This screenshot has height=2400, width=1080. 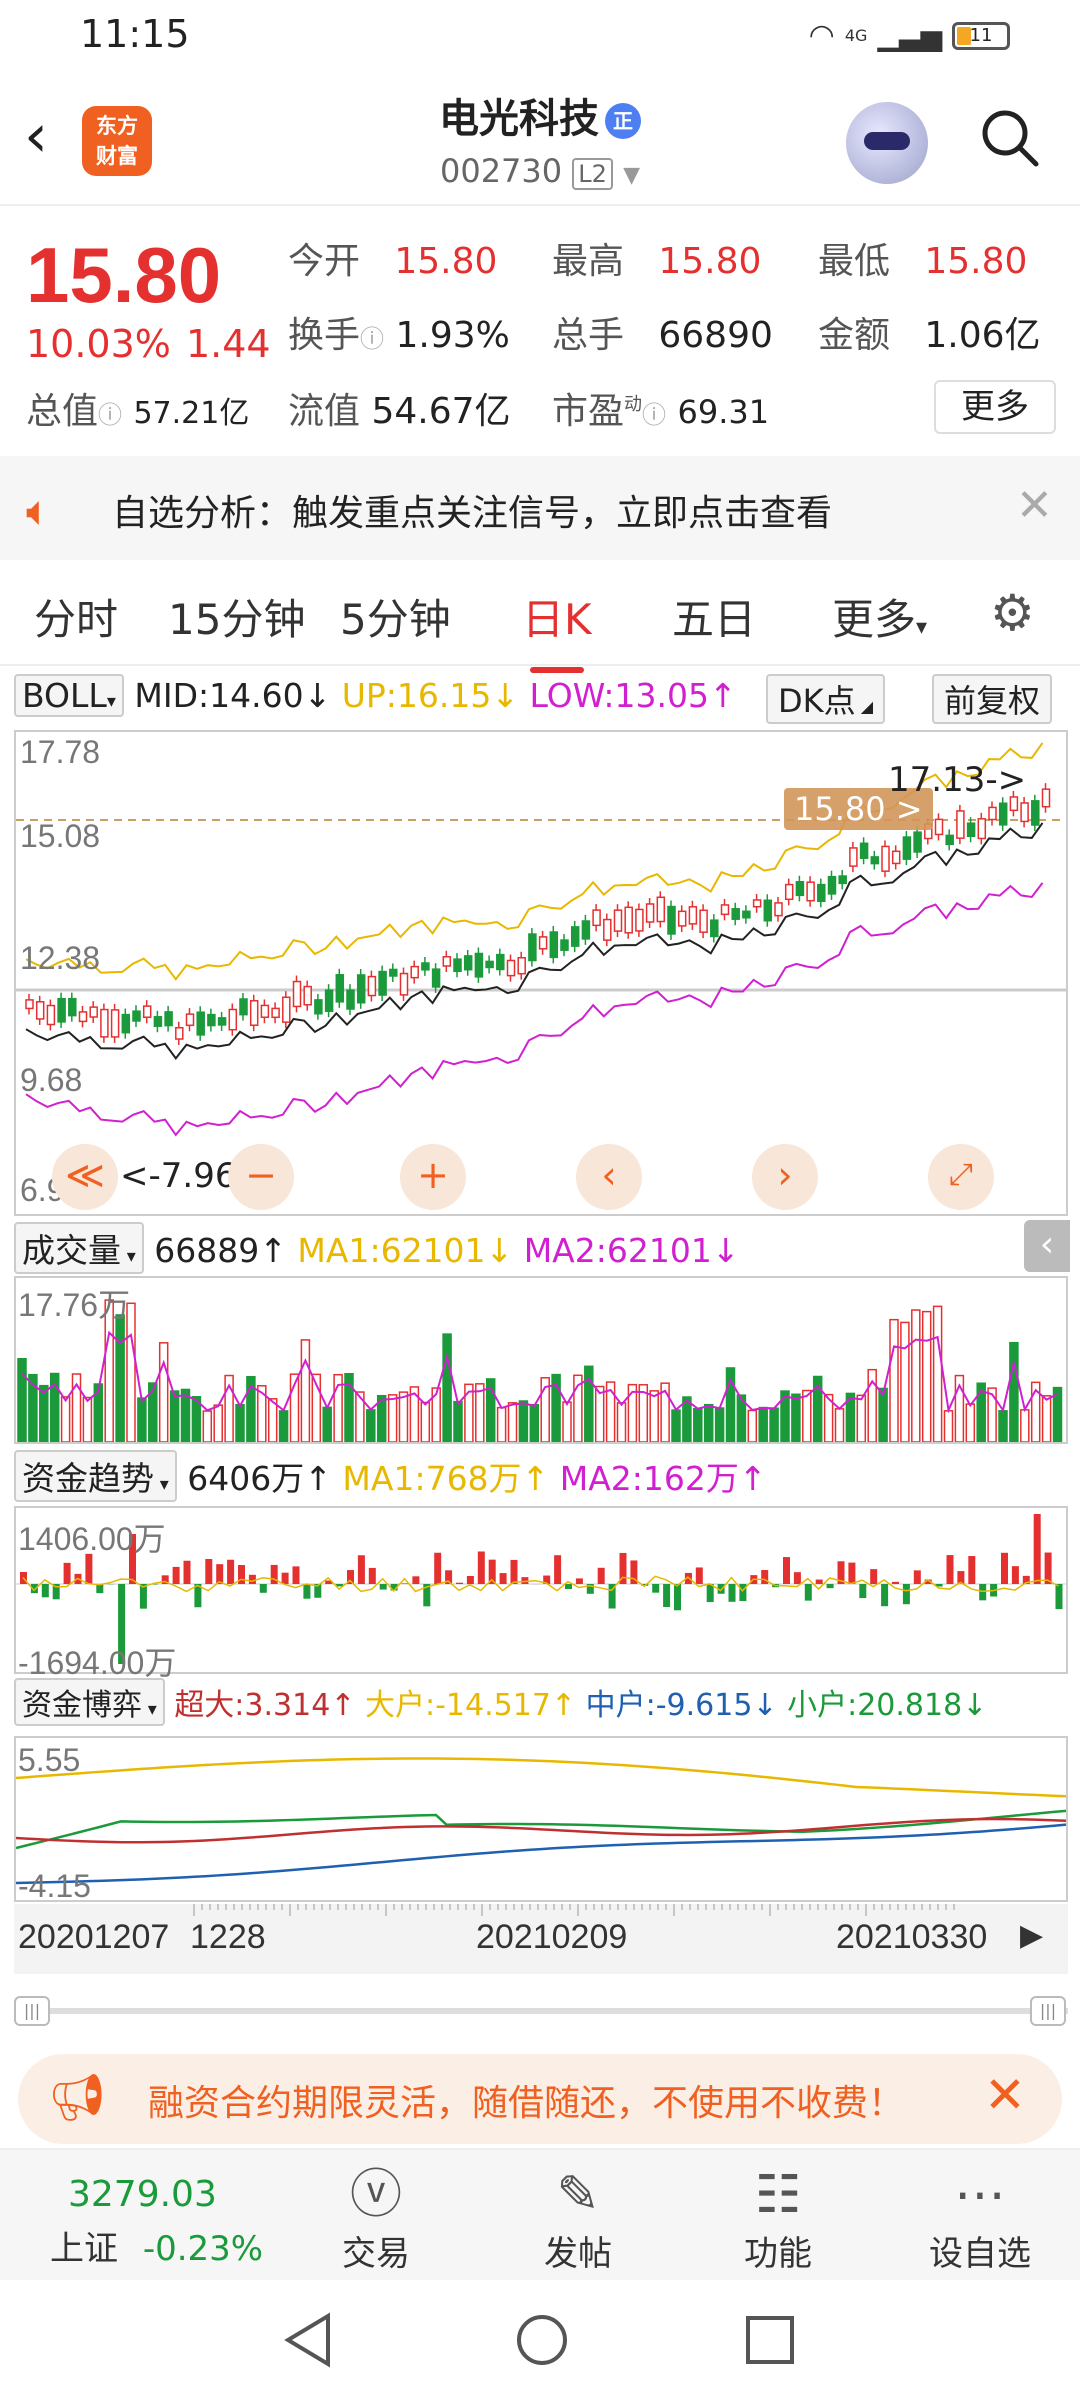 I want to click on date-label-2: 1228, so click(x=228, y=1937).